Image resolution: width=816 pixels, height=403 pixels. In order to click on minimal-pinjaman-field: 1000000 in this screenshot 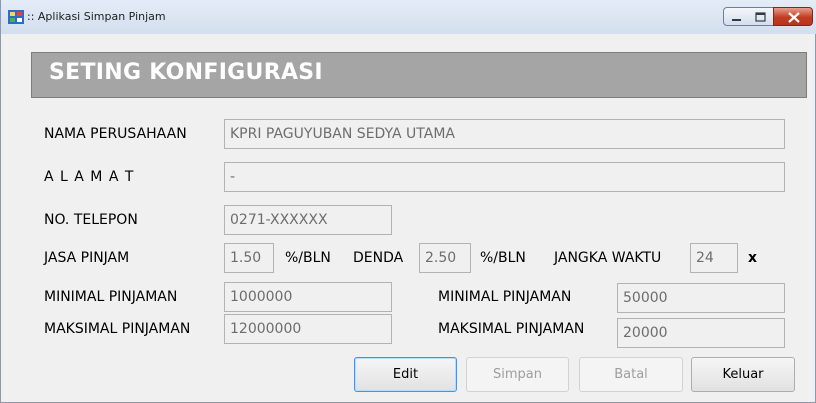, I will do `click(308, 297)`.